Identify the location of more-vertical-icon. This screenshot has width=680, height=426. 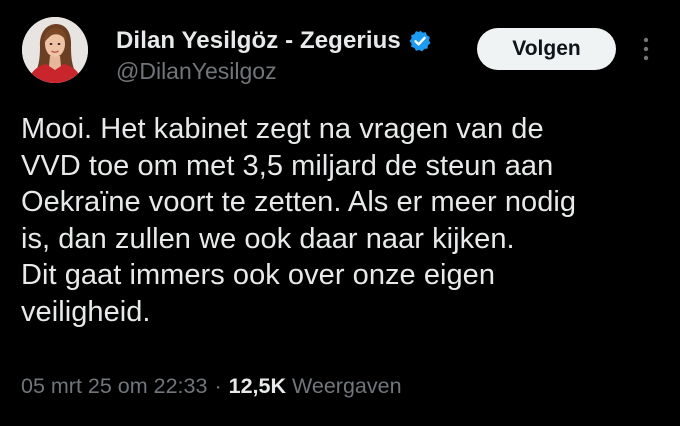
(646, 49).